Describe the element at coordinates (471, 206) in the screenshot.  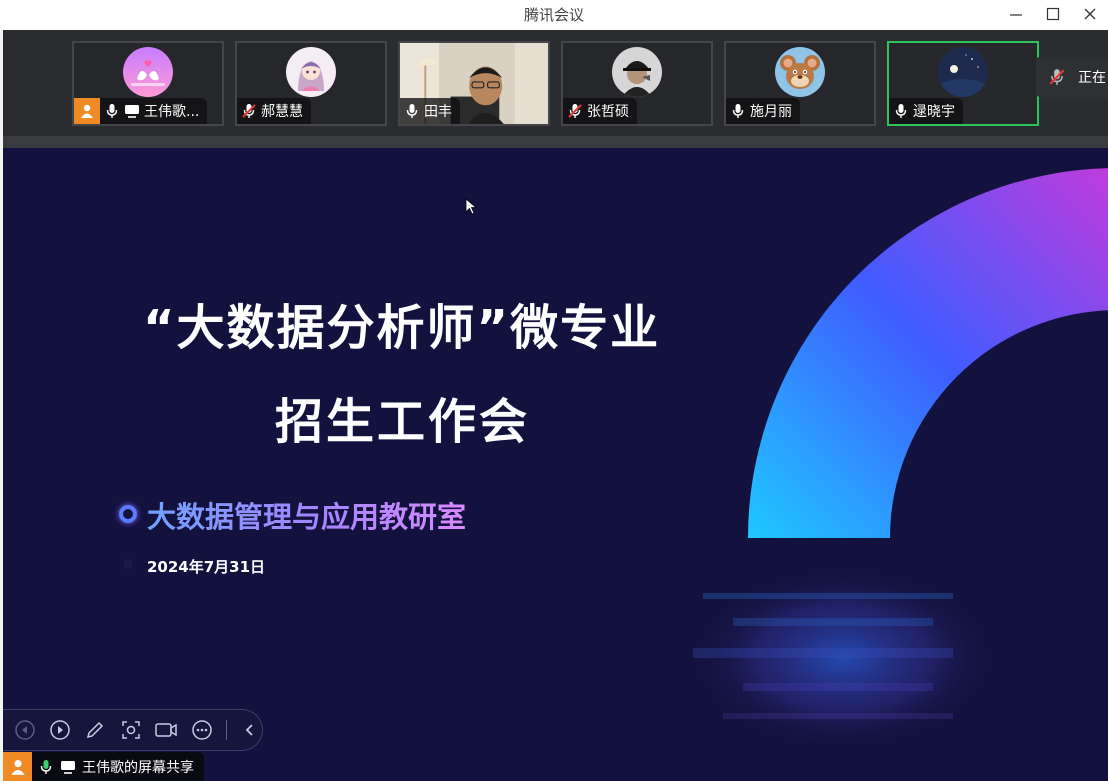
I see `mouse-cursor-icon` at that location.